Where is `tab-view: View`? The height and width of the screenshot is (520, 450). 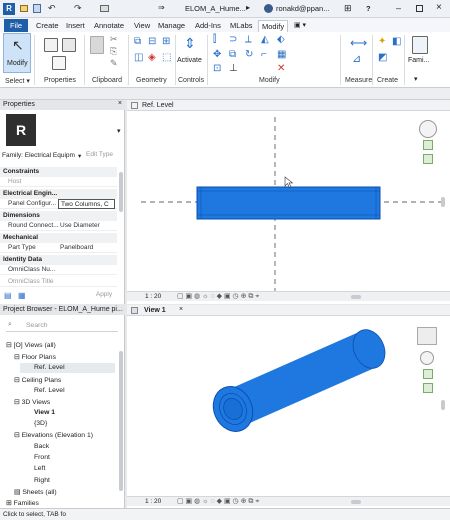
tab-view: View is located at coordinates (142, 25).